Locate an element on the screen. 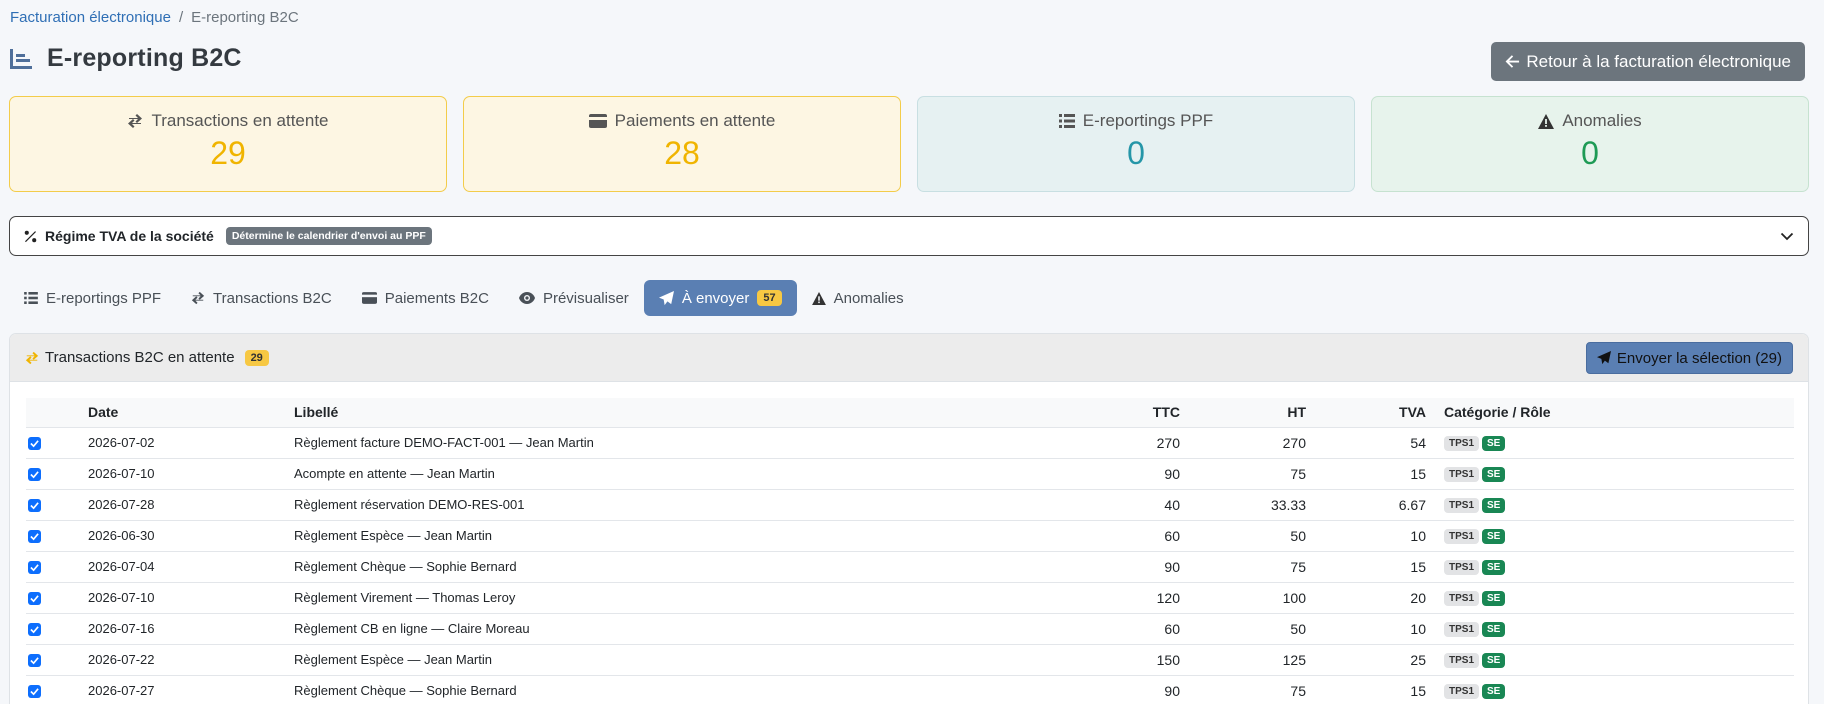  cell-libelle: Règlement Chèque — Sophie Bernard is located at coordinates (694, 689).